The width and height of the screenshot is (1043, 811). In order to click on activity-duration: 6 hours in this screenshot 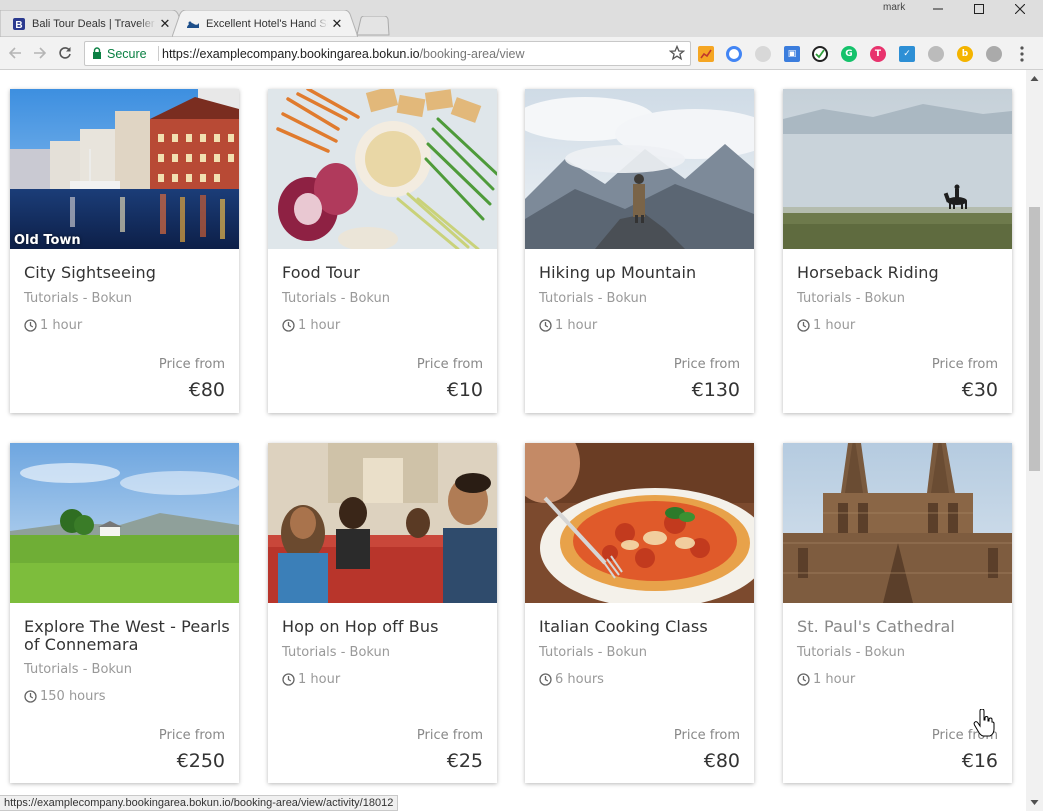, I will do `click(571, 679)`.